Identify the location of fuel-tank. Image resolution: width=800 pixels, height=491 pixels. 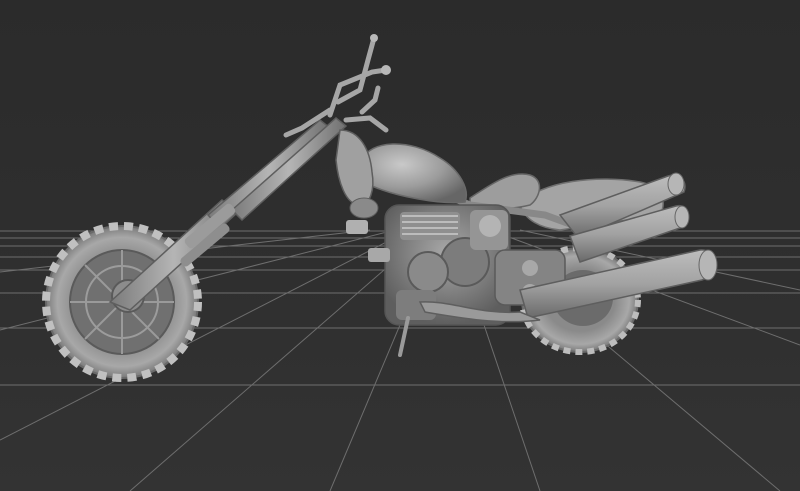
(412, 173).